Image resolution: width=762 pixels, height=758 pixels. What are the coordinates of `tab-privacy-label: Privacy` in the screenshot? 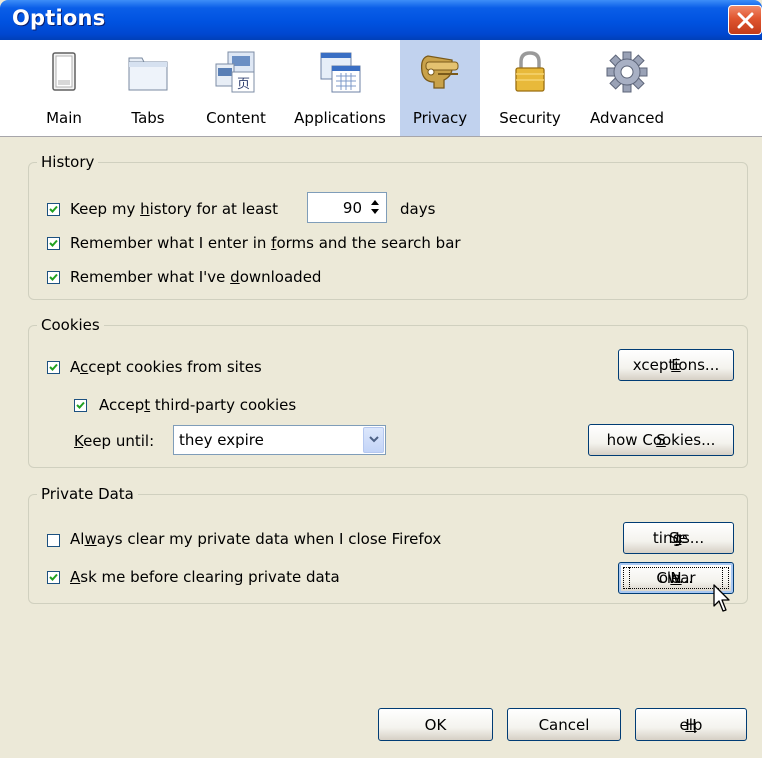 It's located at (440, 118).